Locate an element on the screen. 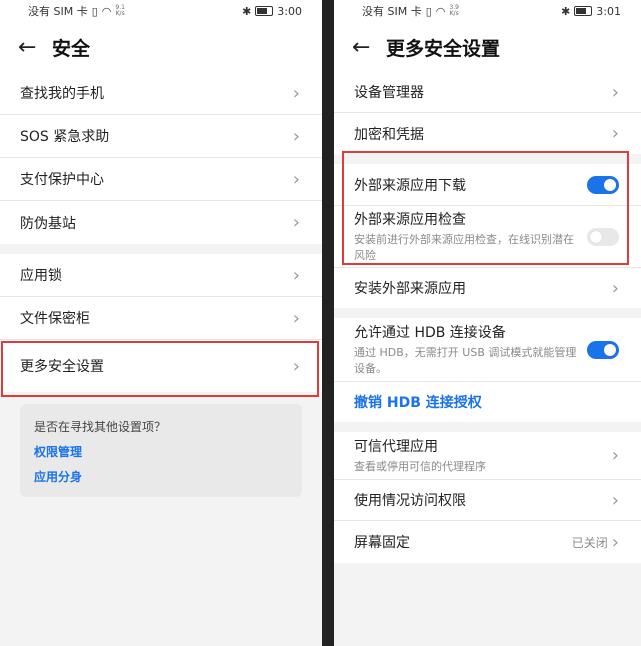 The image size is (641, 646). hdb-toggle is located at coordinates (603, 349).